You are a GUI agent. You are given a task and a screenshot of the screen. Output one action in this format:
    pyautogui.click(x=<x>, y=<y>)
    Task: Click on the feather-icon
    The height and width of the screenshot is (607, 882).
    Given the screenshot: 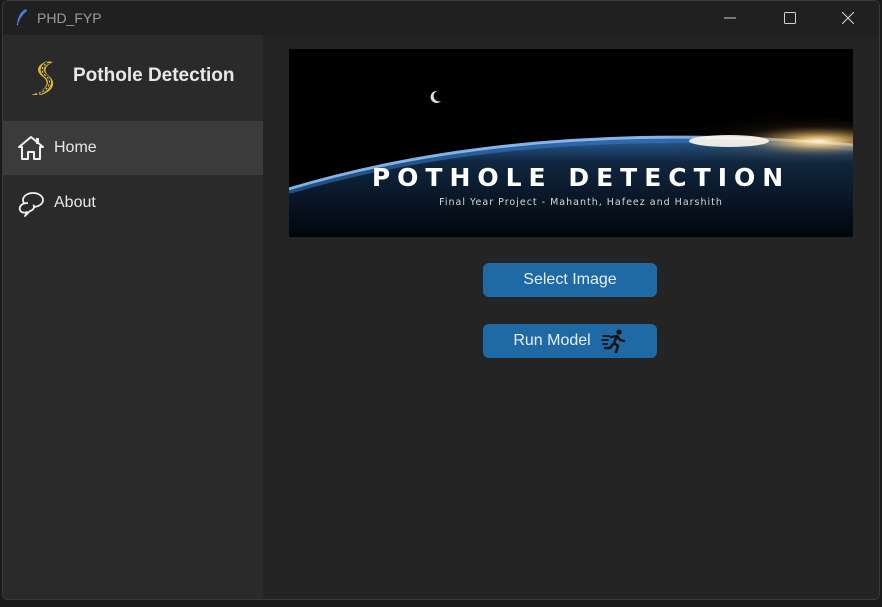 What is the action you would take?
    pyautogui.click(x=21, y=17)
    